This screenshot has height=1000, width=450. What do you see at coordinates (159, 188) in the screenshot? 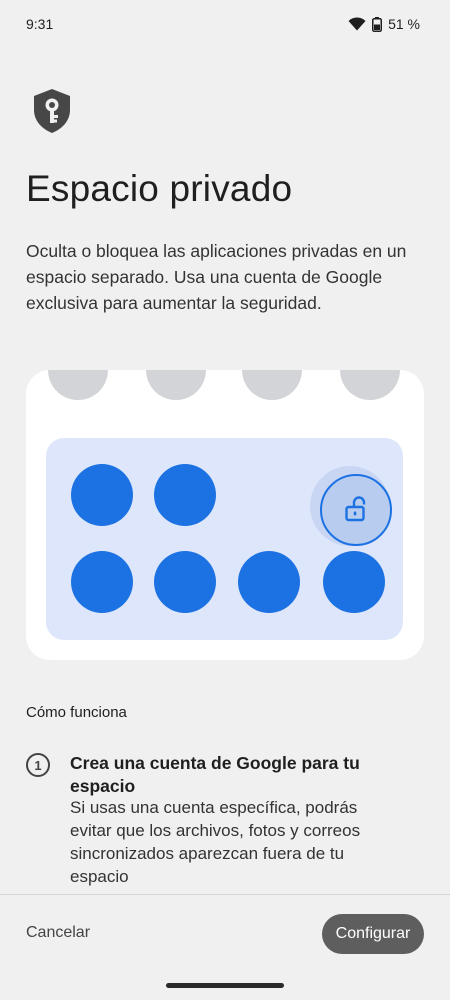
I see `page-title: Espacio privado` at bounding box center [159, 188].